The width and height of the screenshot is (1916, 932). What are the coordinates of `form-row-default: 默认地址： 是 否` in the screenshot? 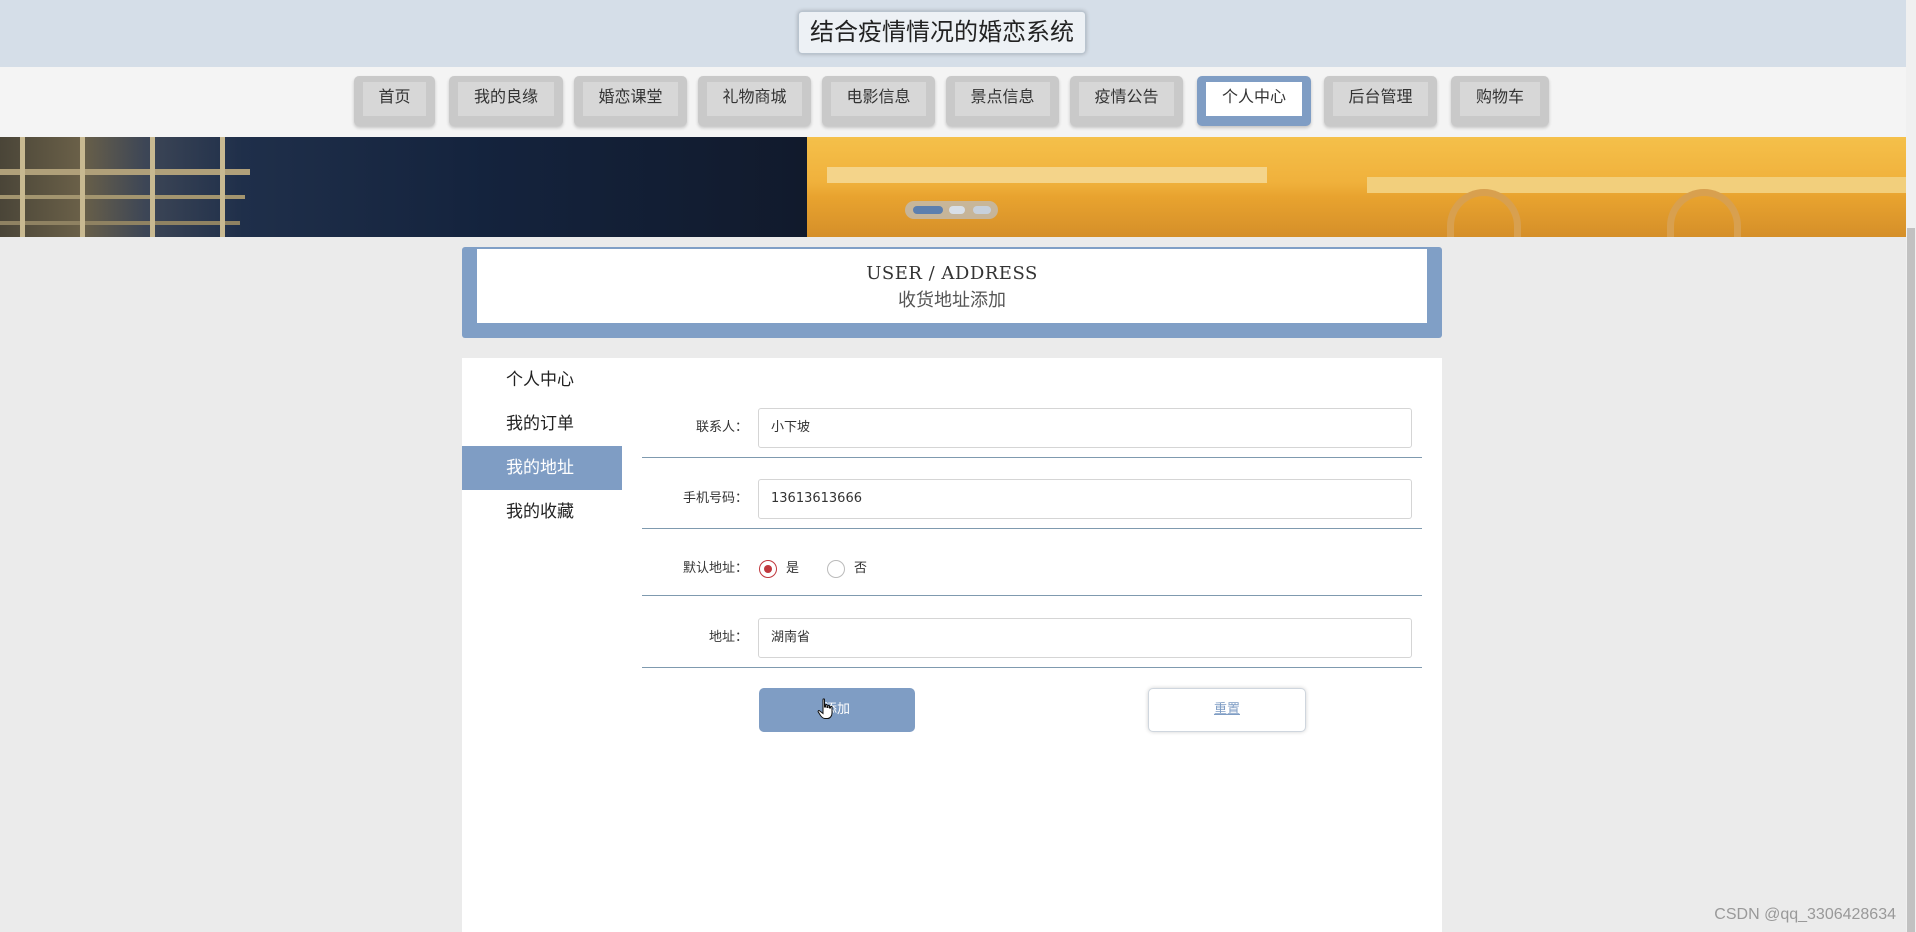 It's located at (1032, 572).